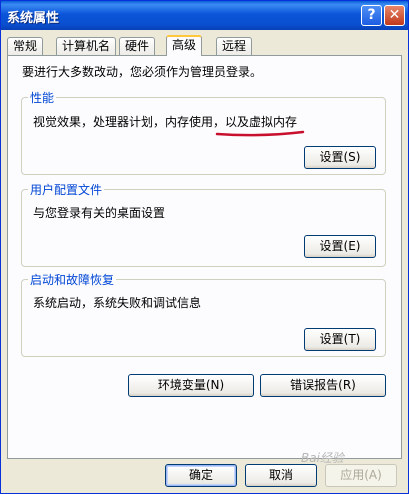 This screenshot has height=494, width=409. I want to click on window-title: 系统属性, so click(33, 18).